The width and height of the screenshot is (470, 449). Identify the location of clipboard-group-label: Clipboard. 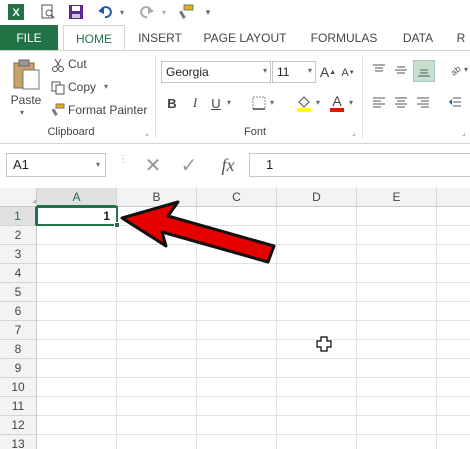
(71, 132).